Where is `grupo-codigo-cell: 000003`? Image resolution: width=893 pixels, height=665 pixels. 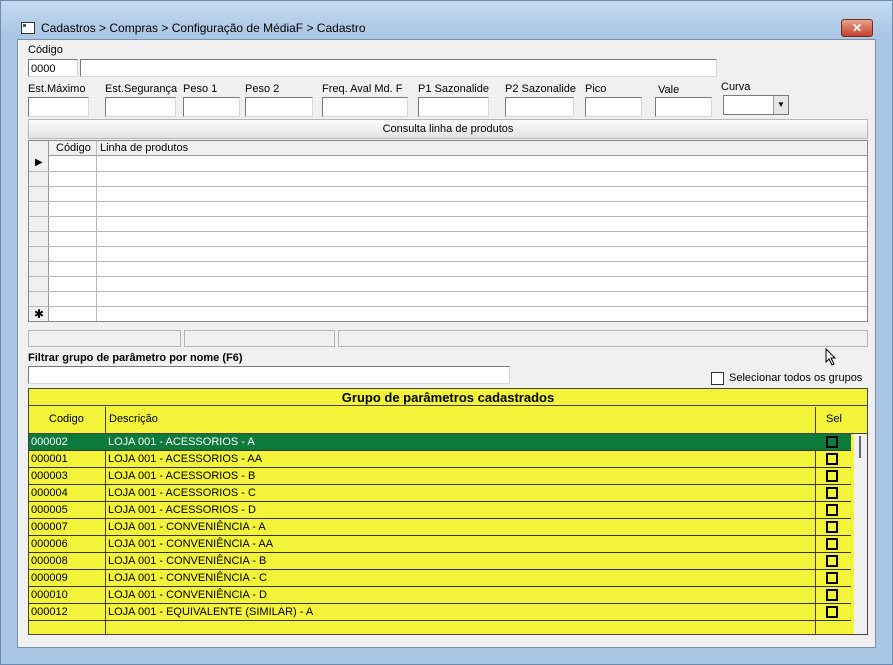
grupo-codigo-cell: 000003 is located at coordinates (49, 476).